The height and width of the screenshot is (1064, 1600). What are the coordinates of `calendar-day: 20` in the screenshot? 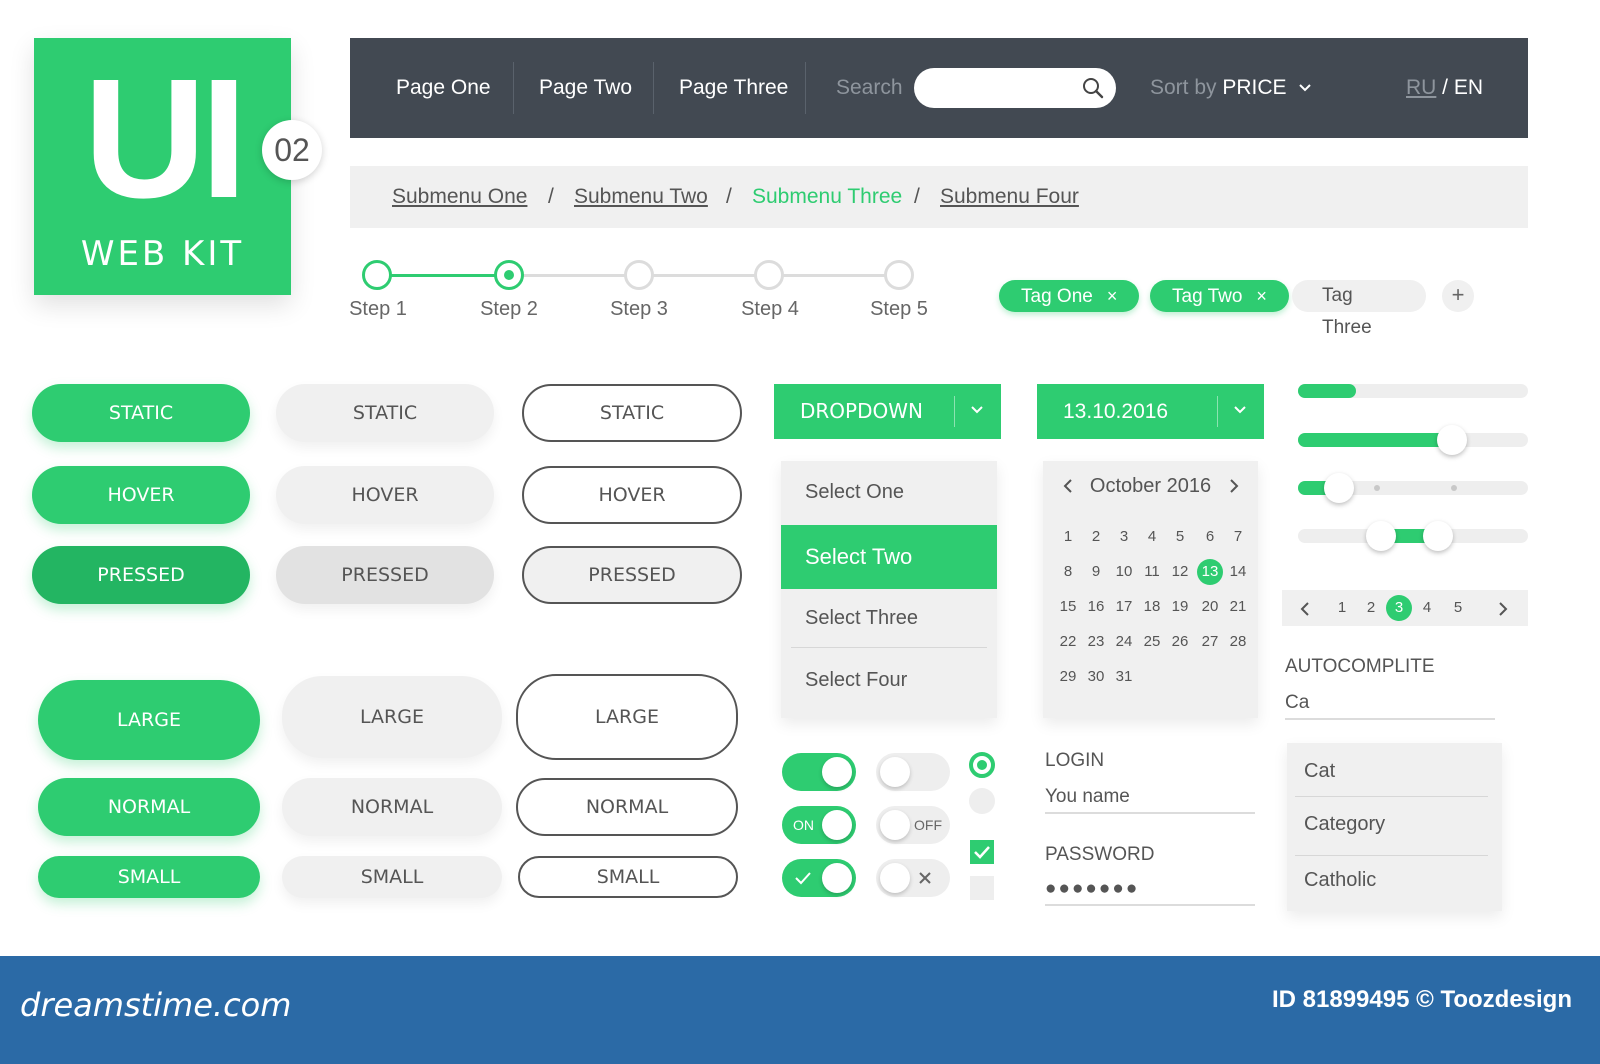 It's located at (1210, 607).